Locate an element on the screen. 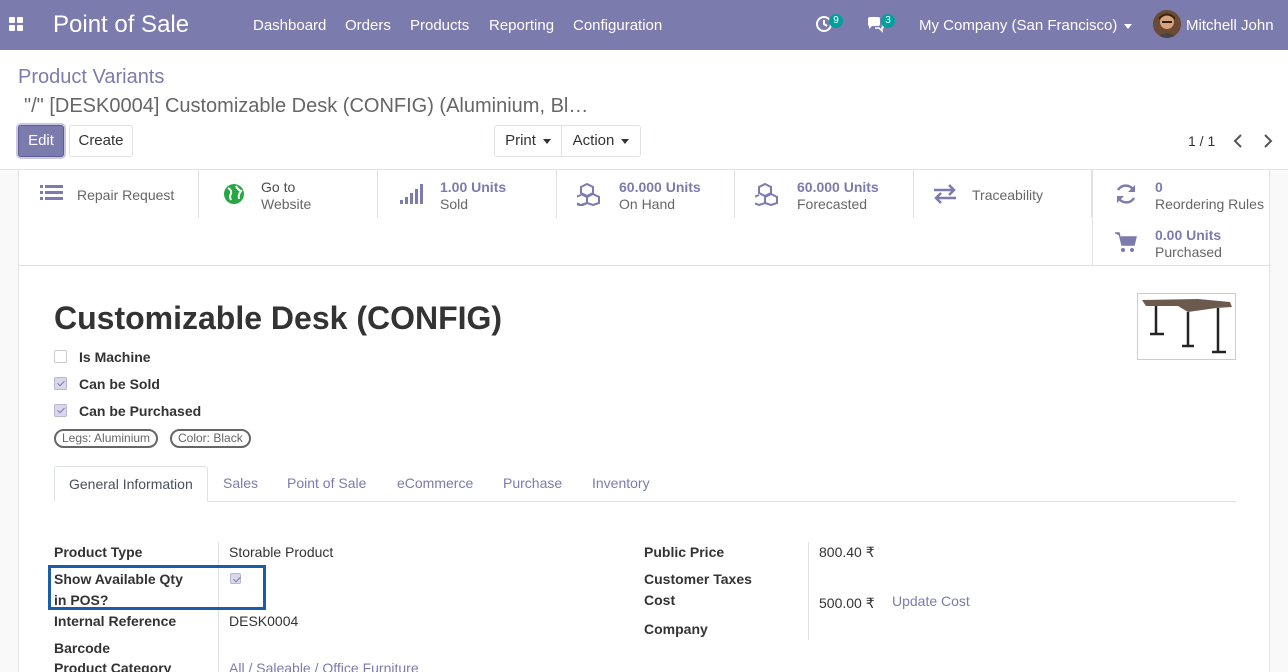 This screenshot has width=1288, height=672. go-to-website-button: Go to Website is located at coordinates (288, 194).